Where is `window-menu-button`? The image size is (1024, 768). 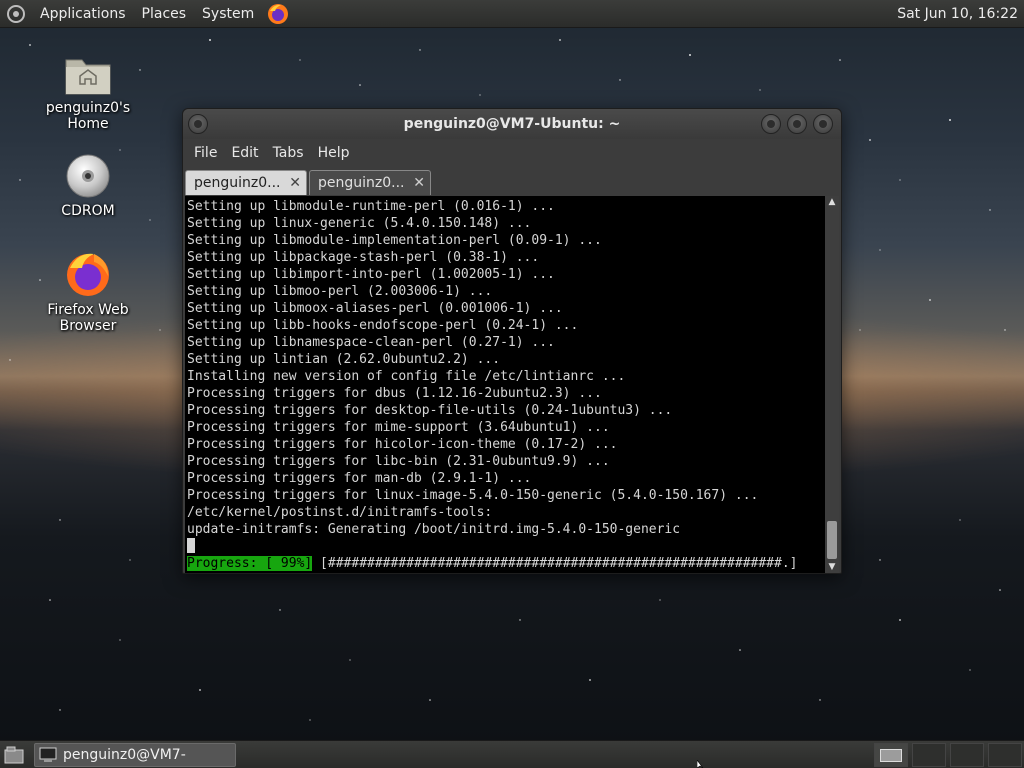
window-menu-button is located at coordinates (198, 124).